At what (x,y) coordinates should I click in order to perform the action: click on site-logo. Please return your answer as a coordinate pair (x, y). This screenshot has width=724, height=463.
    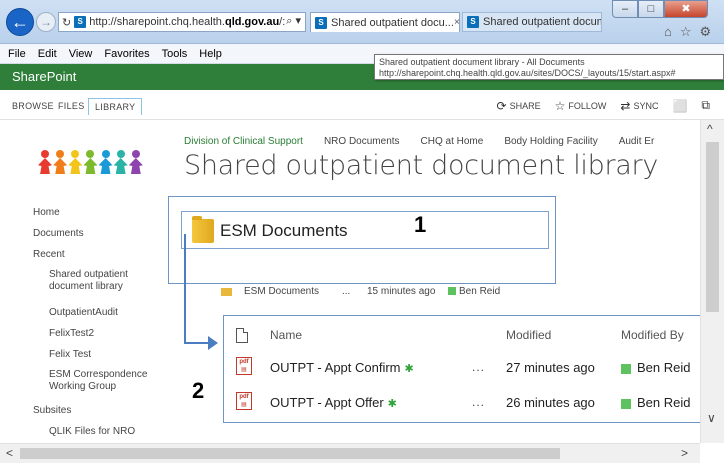
    Looking at the image, I should click on (90, 161).